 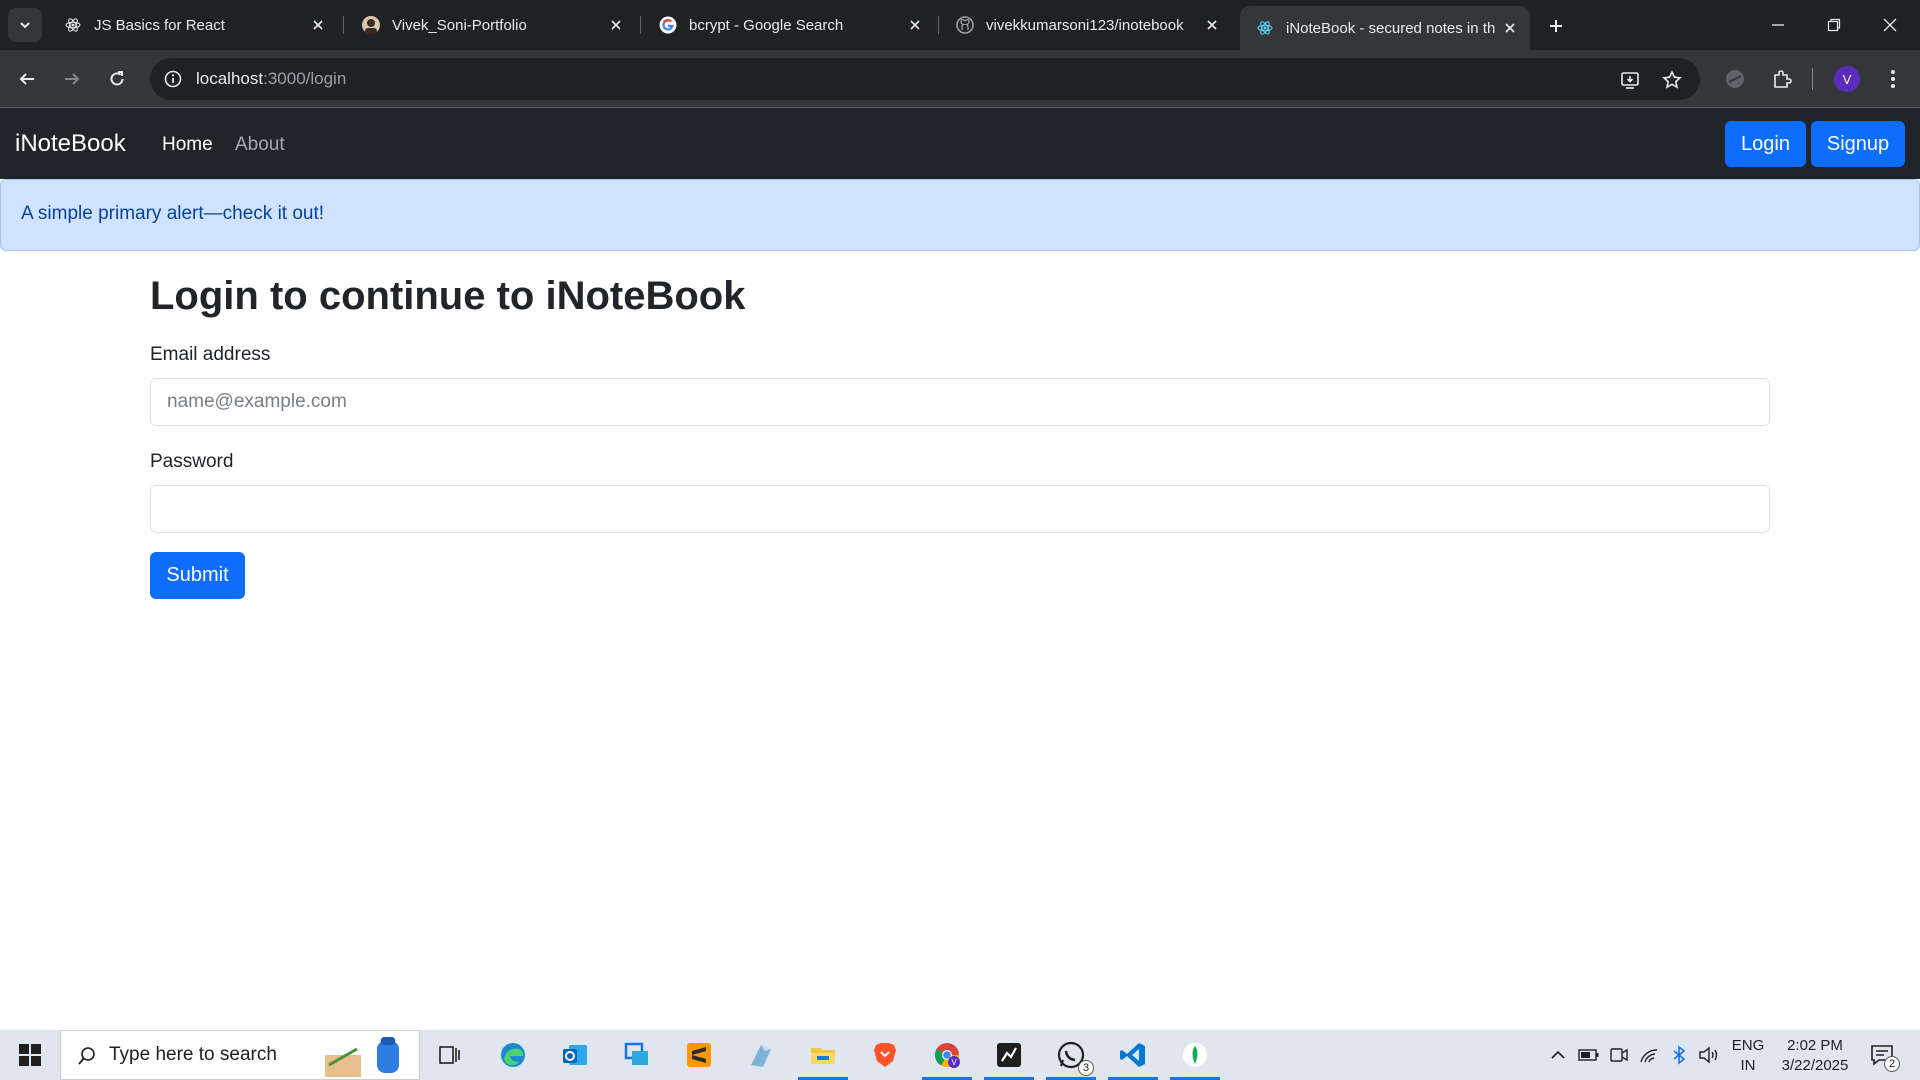 I want to click on close-icon, so click(x=1890, y=25).